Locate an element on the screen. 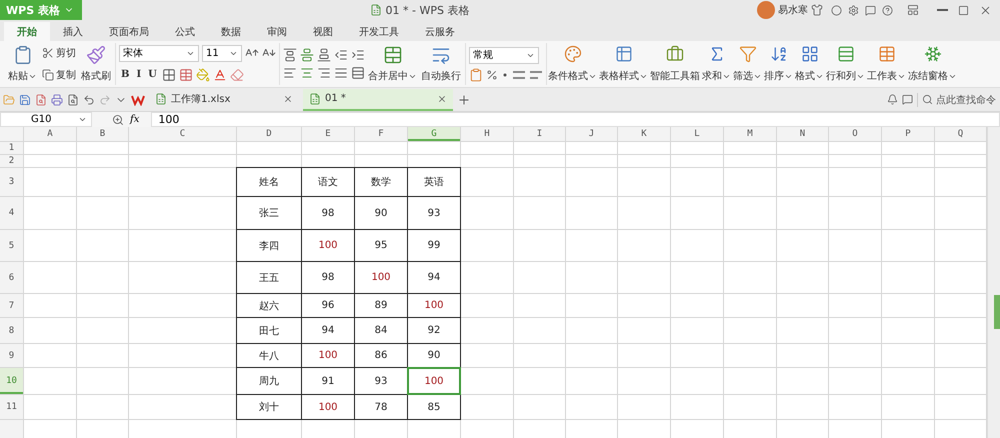 Image resolution: width=1000 pixels, height=438 pixels. font-style-button: I is located at coordinates (139, 75).